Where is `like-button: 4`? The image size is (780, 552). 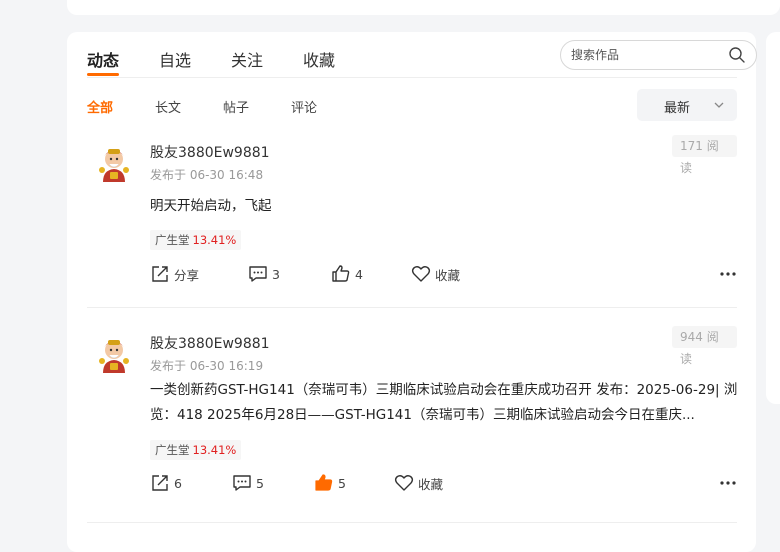 like-button: 4 is located at coordinates (347, 274).